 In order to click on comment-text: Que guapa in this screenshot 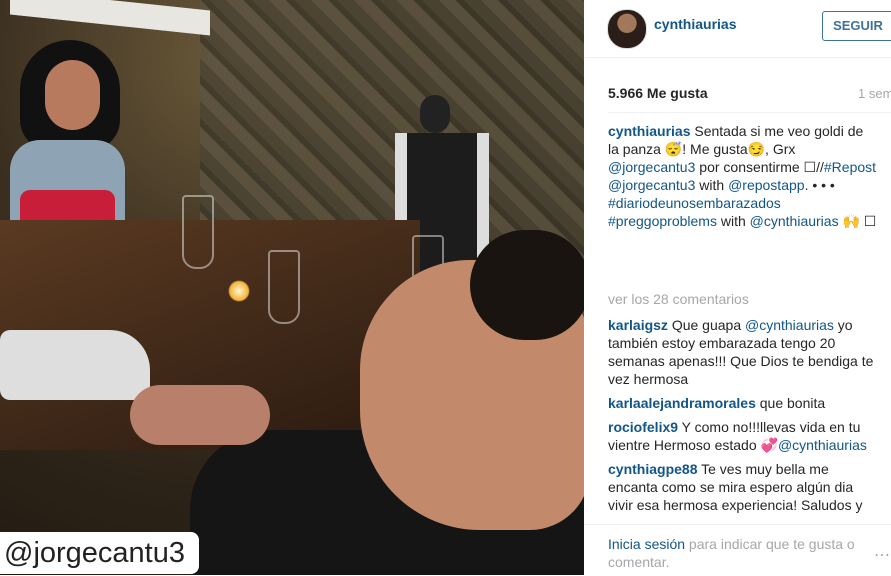, I will do `click(706, 325)`.